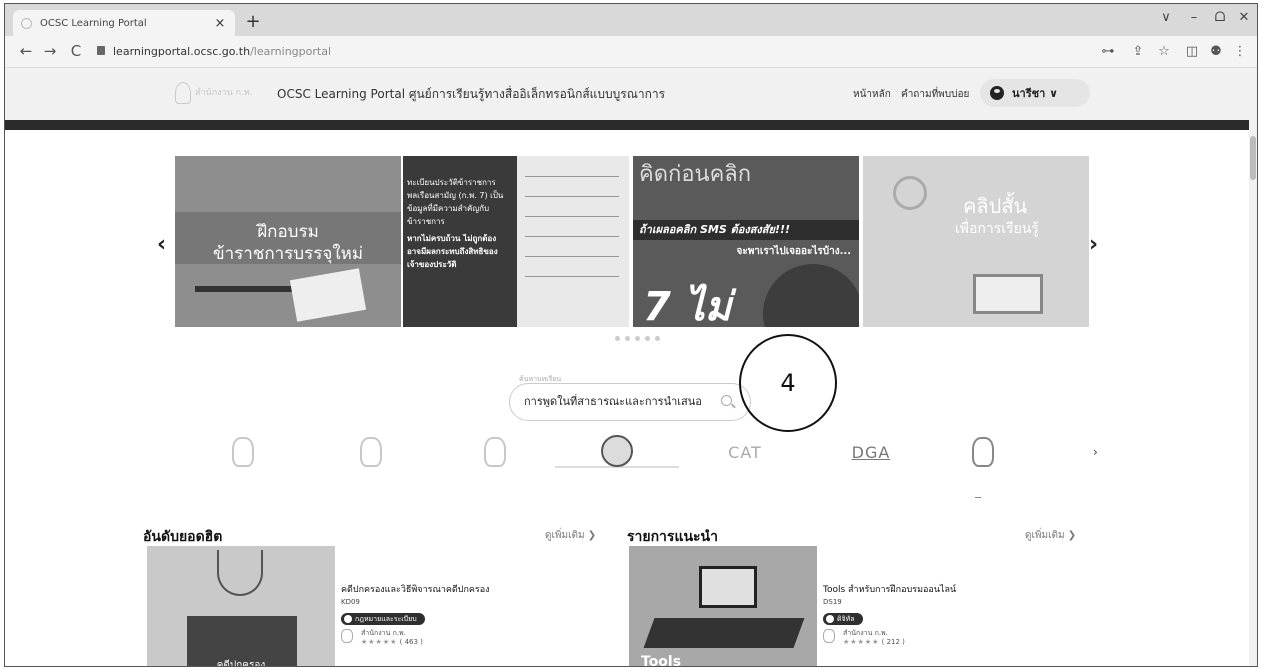 The height and width of the screenshot is (670, 1262). I want to click on tab-title: OCSC Learning Portal, so click(93, 23).